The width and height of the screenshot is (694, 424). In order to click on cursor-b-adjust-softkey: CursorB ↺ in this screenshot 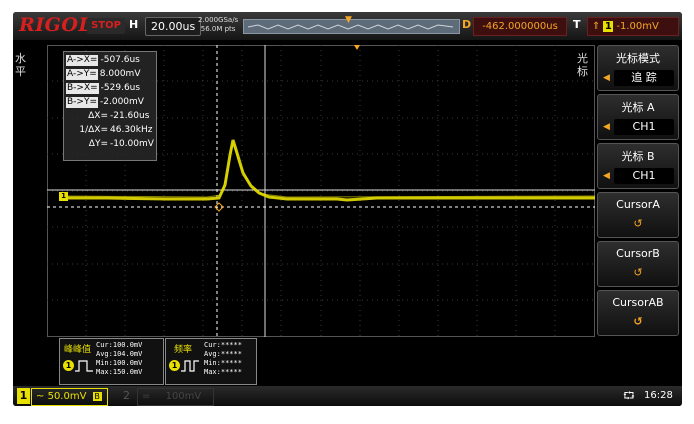, I will do `click(638, 264)`.